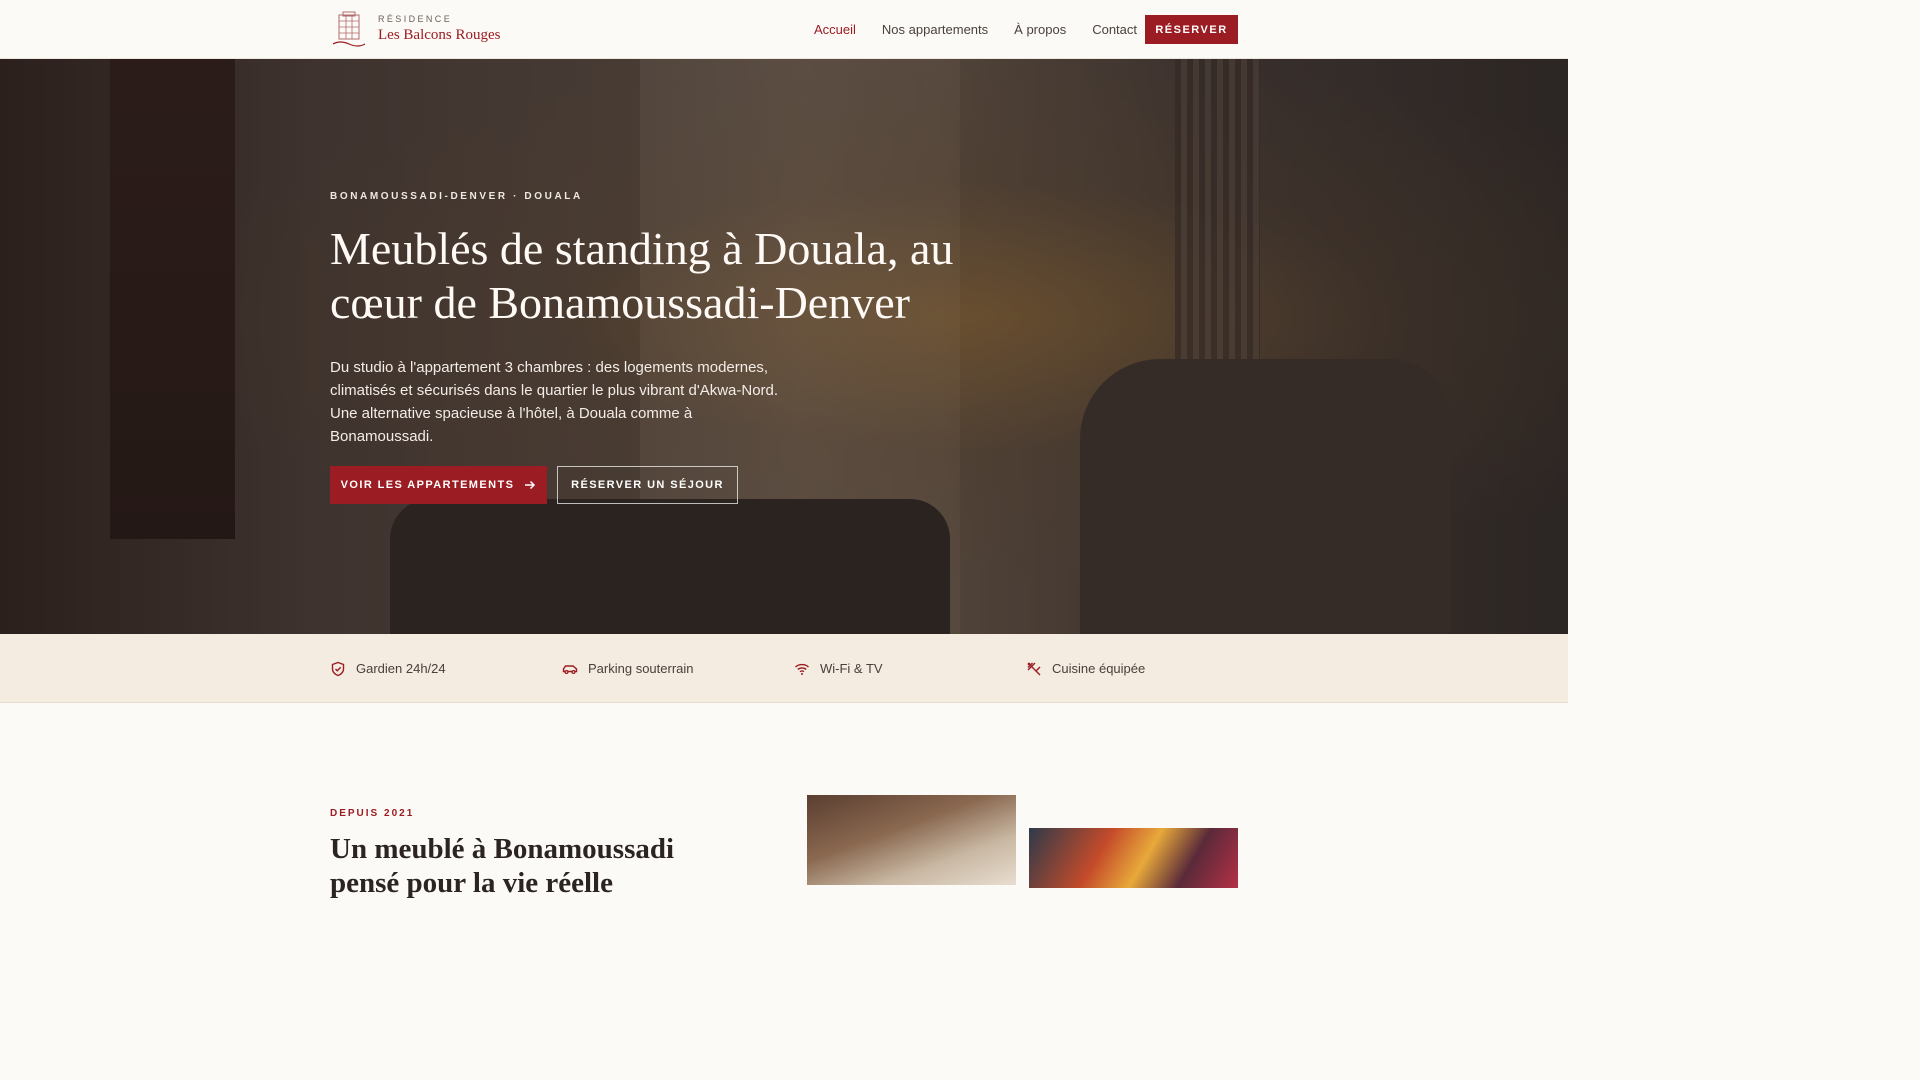 The height and width of the screenshot is (1080, 1920). I want to click on nav-item-accueil: Accueil, so click(835, 29).